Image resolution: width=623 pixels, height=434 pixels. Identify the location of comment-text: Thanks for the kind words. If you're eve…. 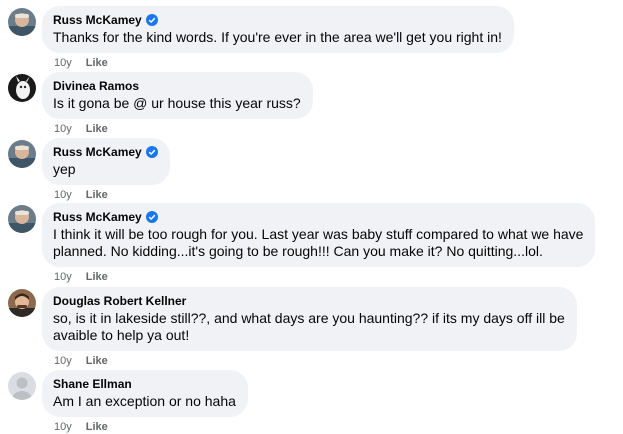
(277, 37).